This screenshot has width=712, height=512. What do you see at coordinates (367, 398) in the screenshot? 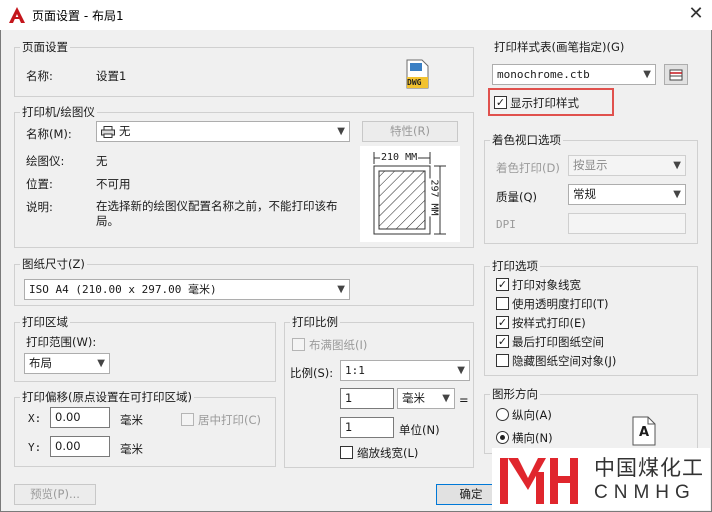
I see `scale-value1-input: 1` at bounding box center [367, 398].